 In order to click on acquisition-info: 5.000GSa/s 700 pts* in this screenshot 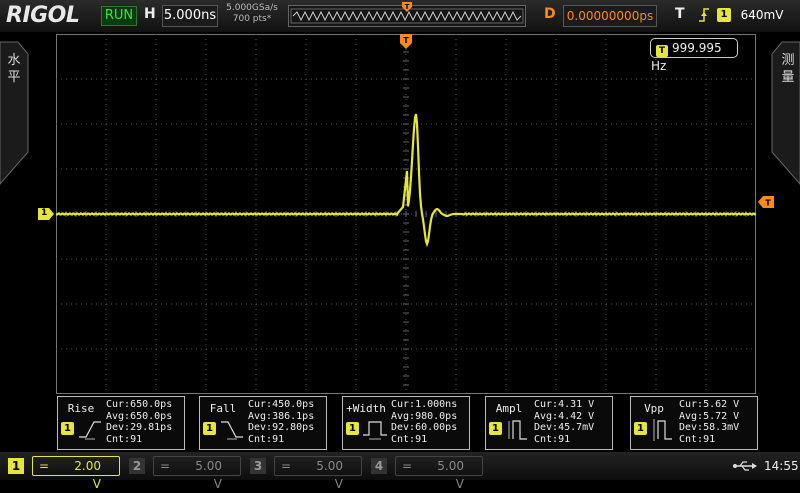, I will do `click(252, 14)`.